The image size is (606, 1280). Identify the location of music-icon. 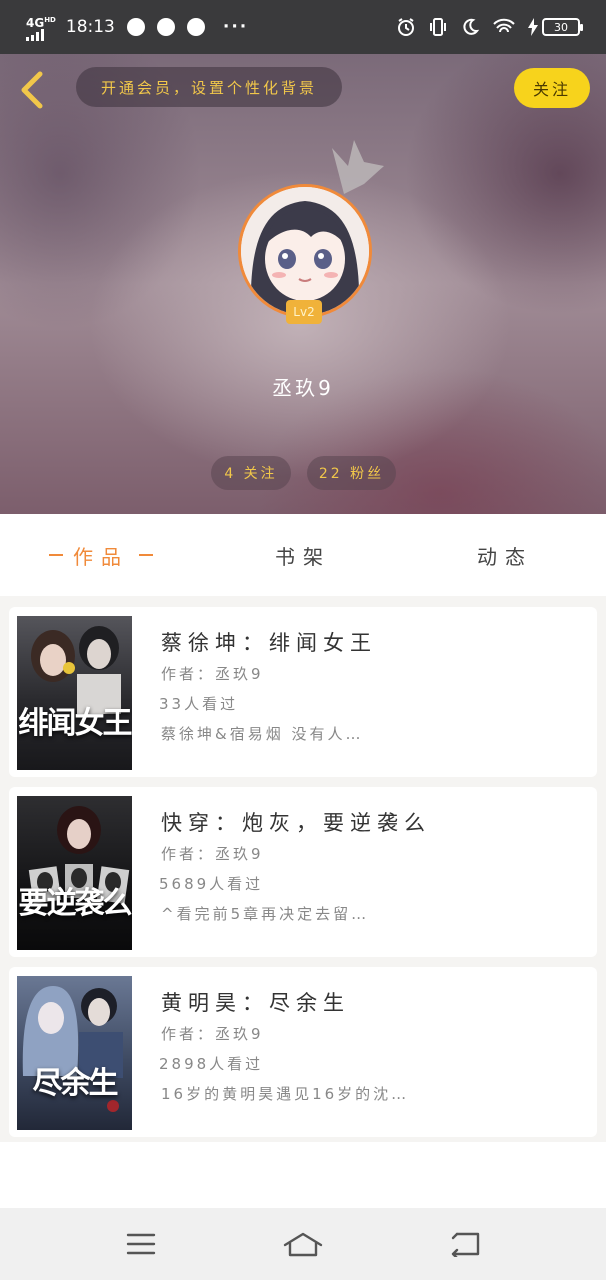
(195, 27).